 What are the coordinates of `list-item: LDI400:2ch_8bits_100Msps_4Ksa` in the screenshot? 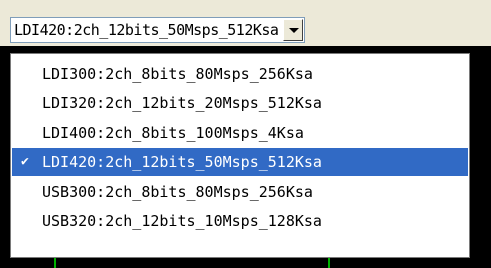 It's located at (240, 133).